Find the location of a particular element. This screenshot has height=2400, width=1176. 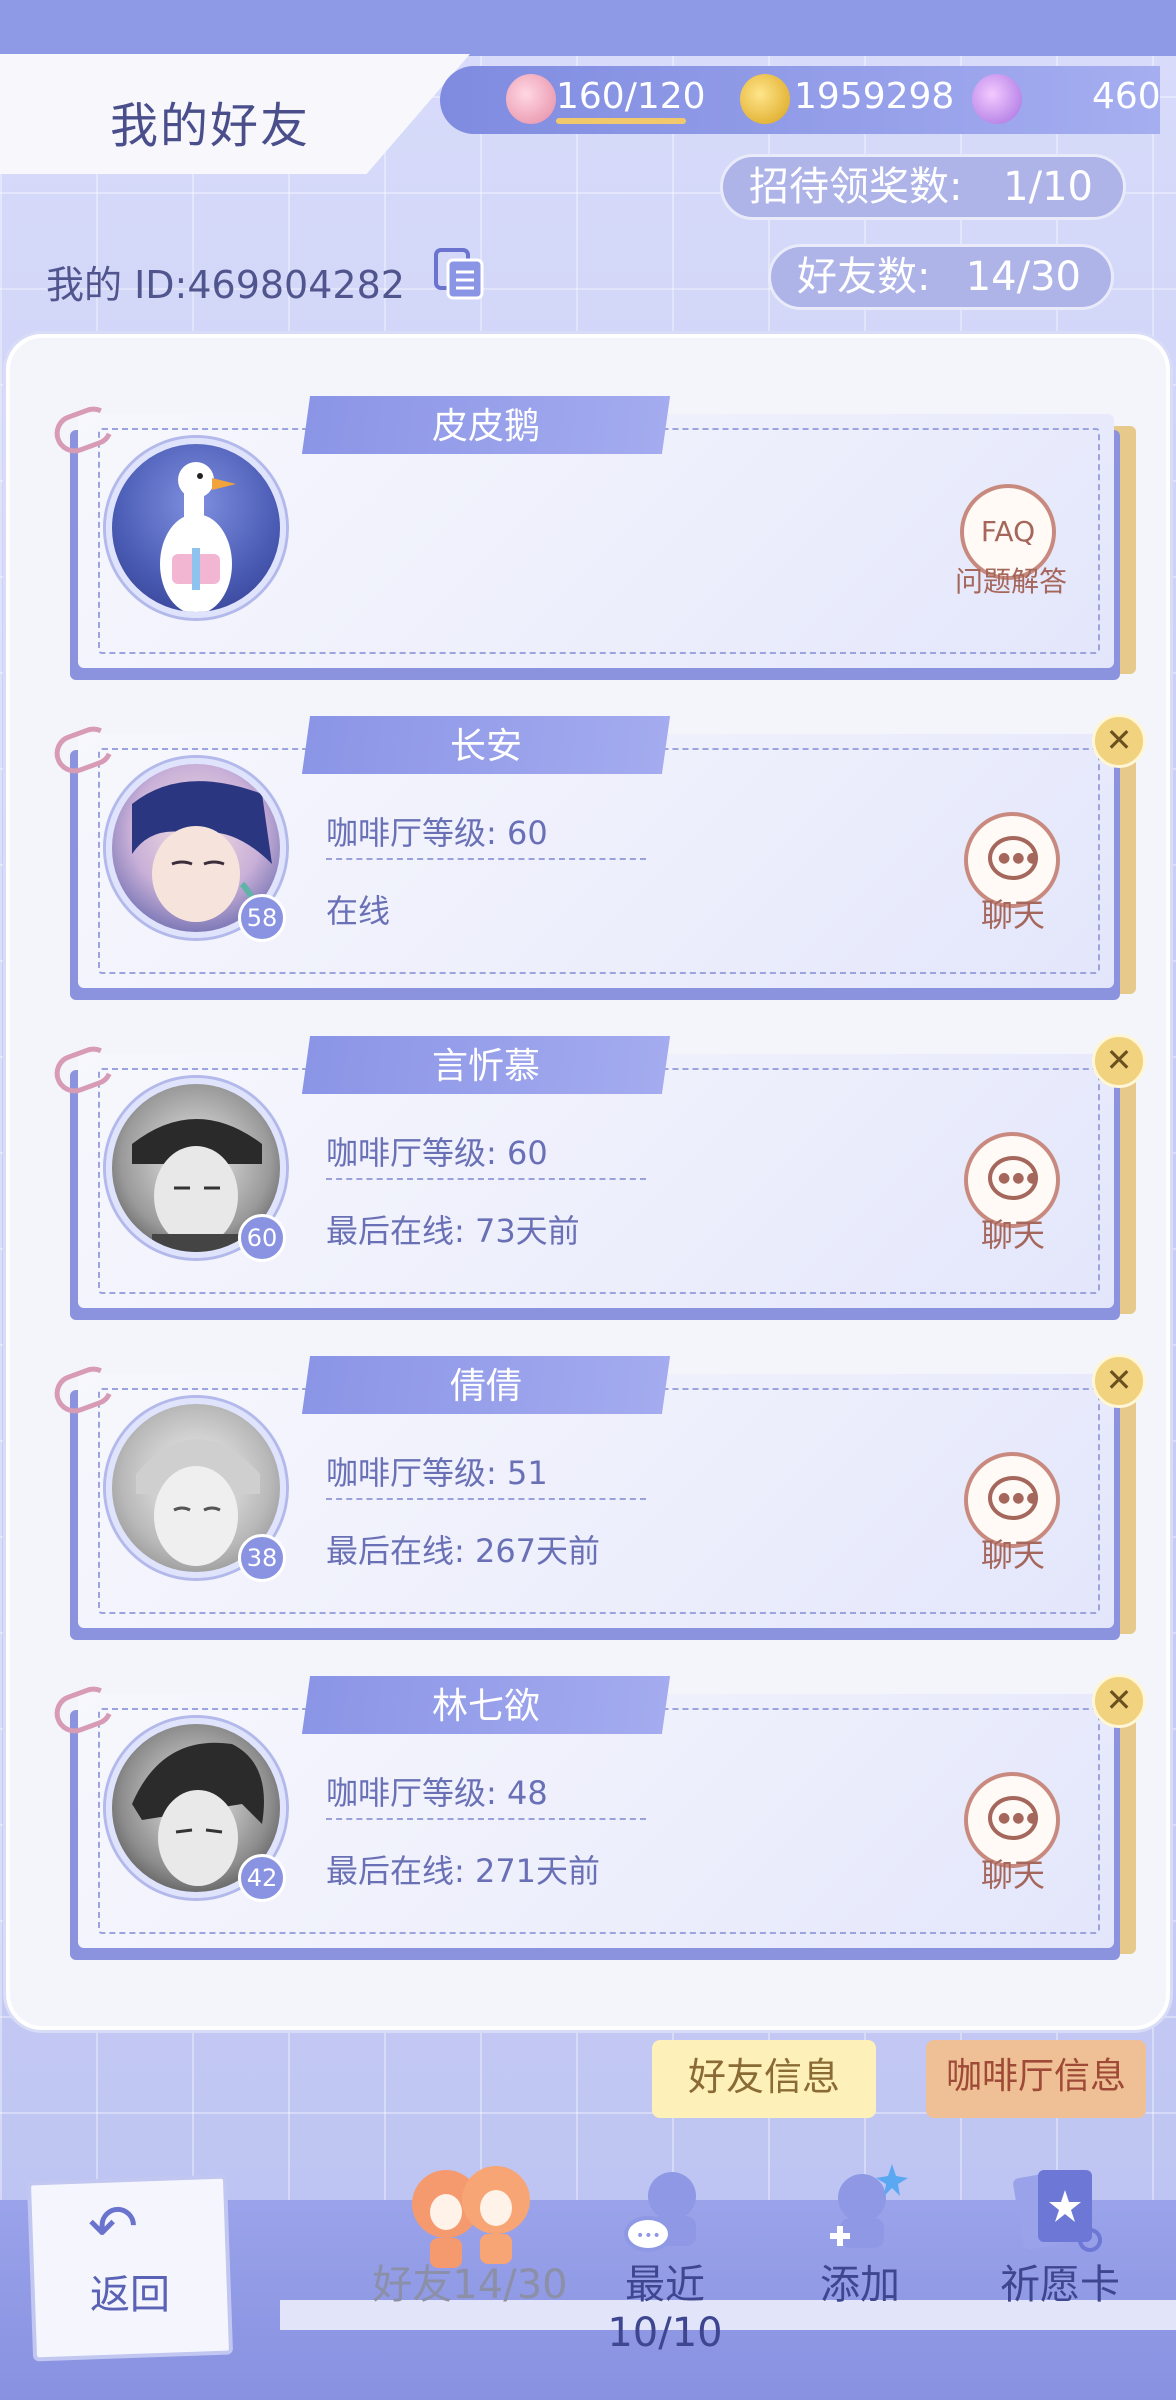

online-status: 在线 is located at coordinates (358, 911).